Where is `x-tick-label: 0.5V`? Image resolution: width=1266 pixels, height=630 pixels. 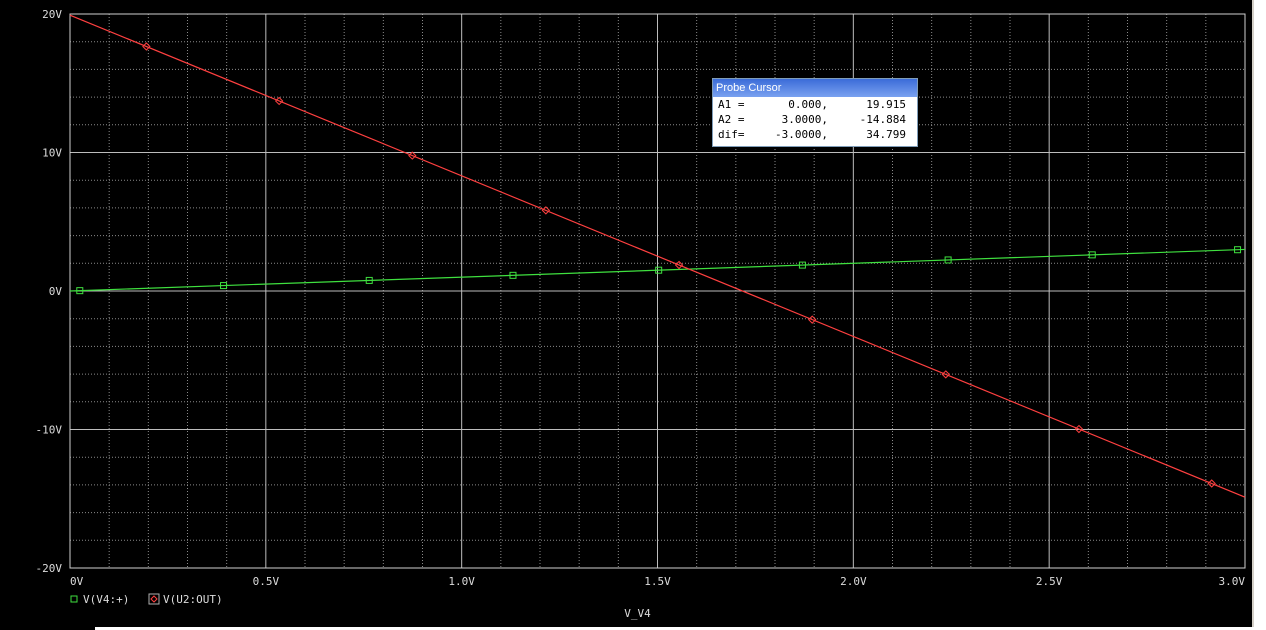
x-tick-label: 0.5V is located at coordinates (266, 581).